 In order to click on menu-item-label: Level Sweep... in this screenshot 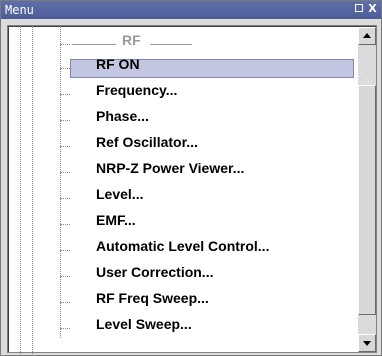, I will do `click(144, 324)`.